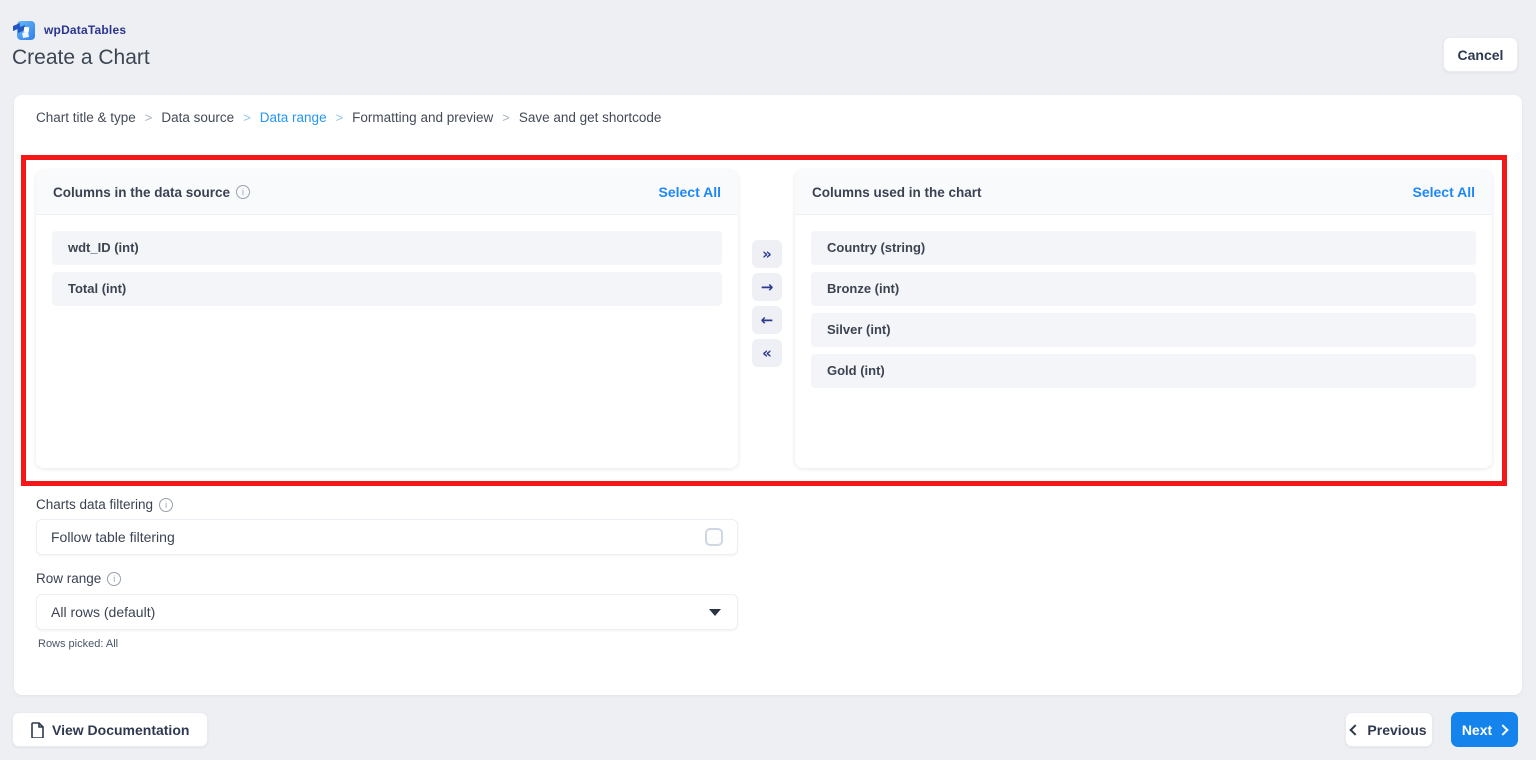 This screenshot has height=760, width=1536. What do you see at coordinates (1503, 729) in the screenshot?
I see `chevron-right-icon` at bounding box center [1503, 729].